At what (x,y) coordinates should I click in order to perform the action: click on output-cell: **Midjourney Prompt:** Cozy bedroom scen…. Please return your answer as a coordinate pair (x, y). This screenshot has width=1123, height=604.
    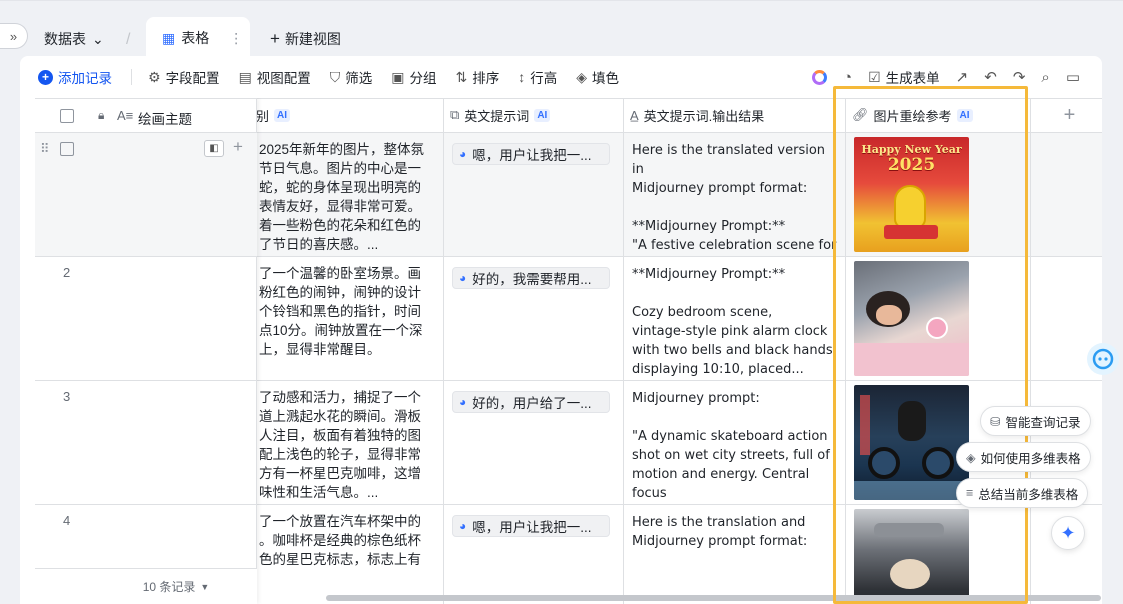
    Looking at the image, I should click on (735, 319).